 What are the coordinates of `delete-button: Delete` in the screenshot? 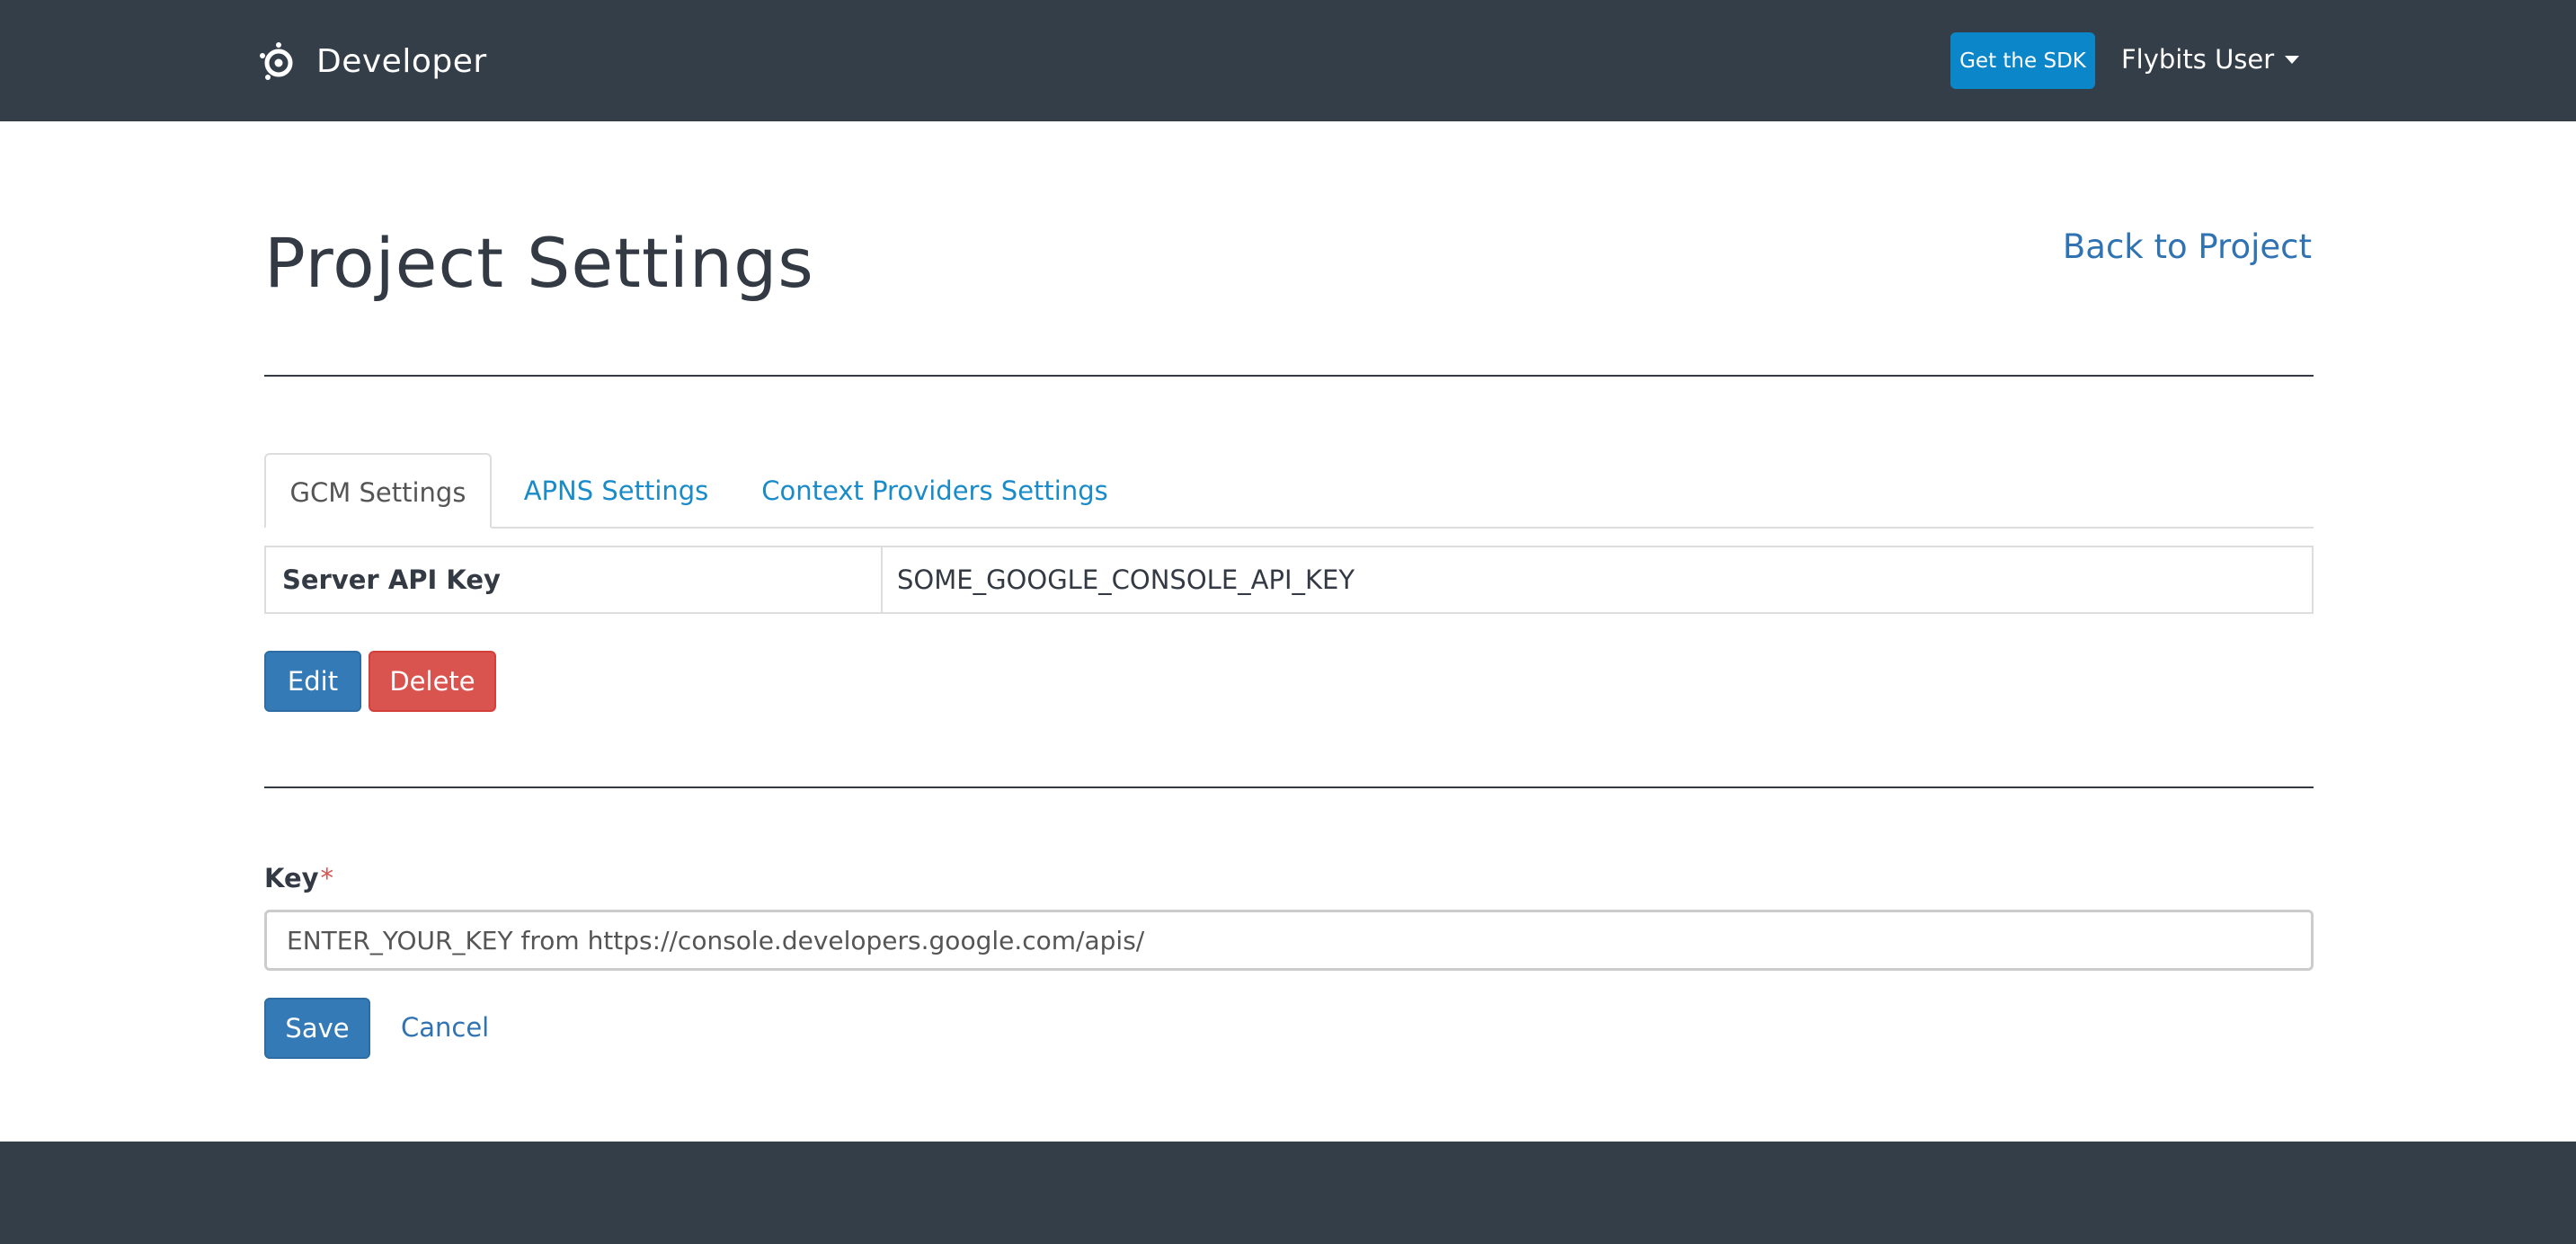 It's located at (432, 681).